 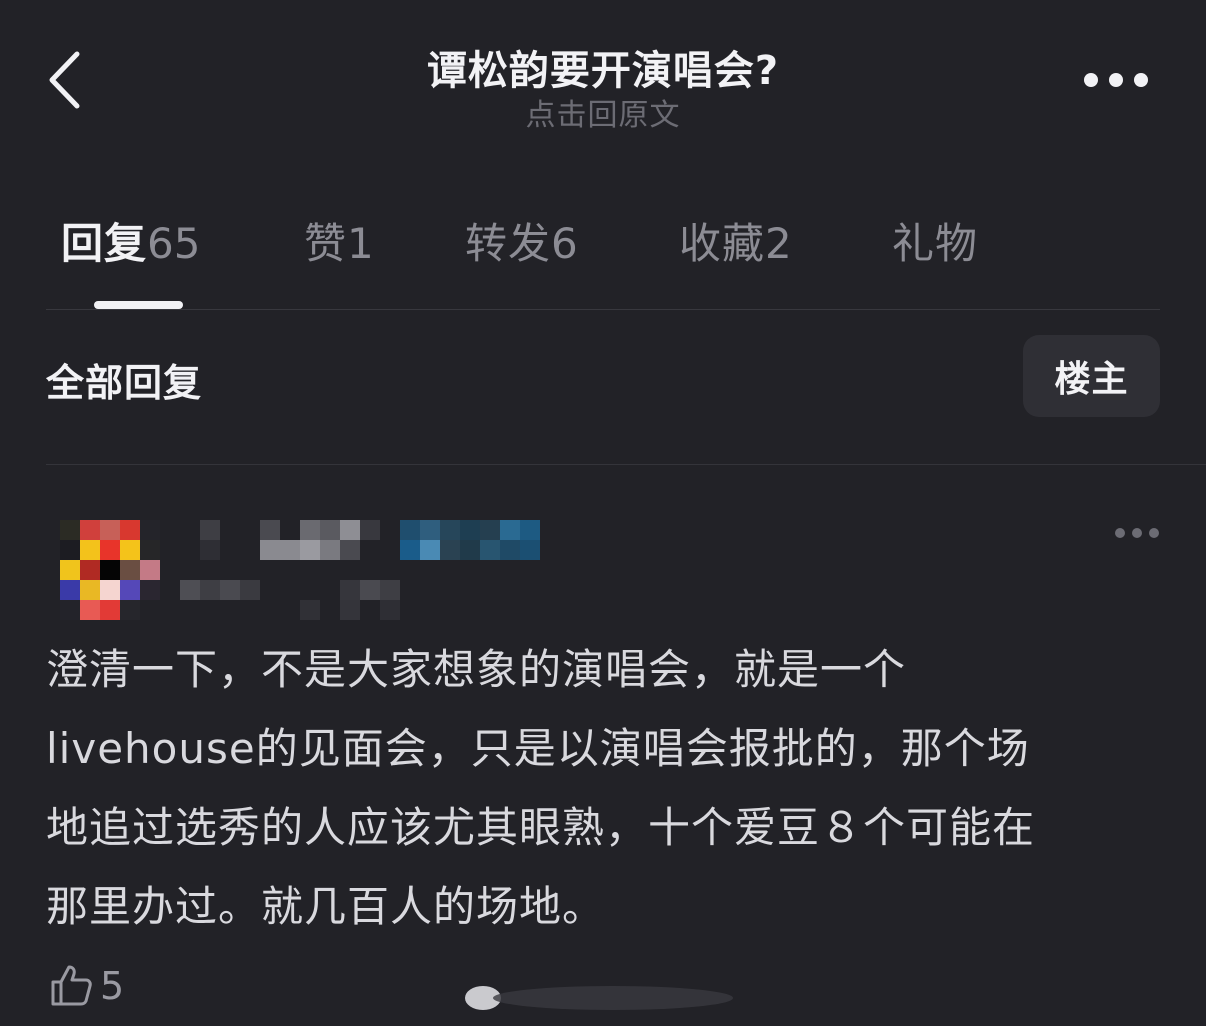 What do you see at coordinates (104, 243) in the screenshot?
I see `tab-label: 回复` at bounding box center [104, 243].